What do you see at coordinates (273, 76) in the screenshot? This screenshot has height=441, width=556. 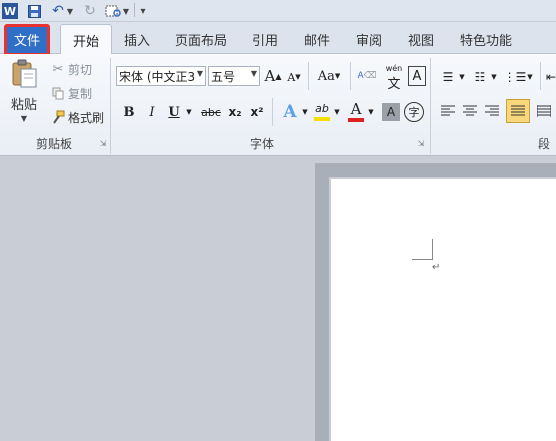 I see `grow-font-button: A ▲` at bounding box center [273, 76].